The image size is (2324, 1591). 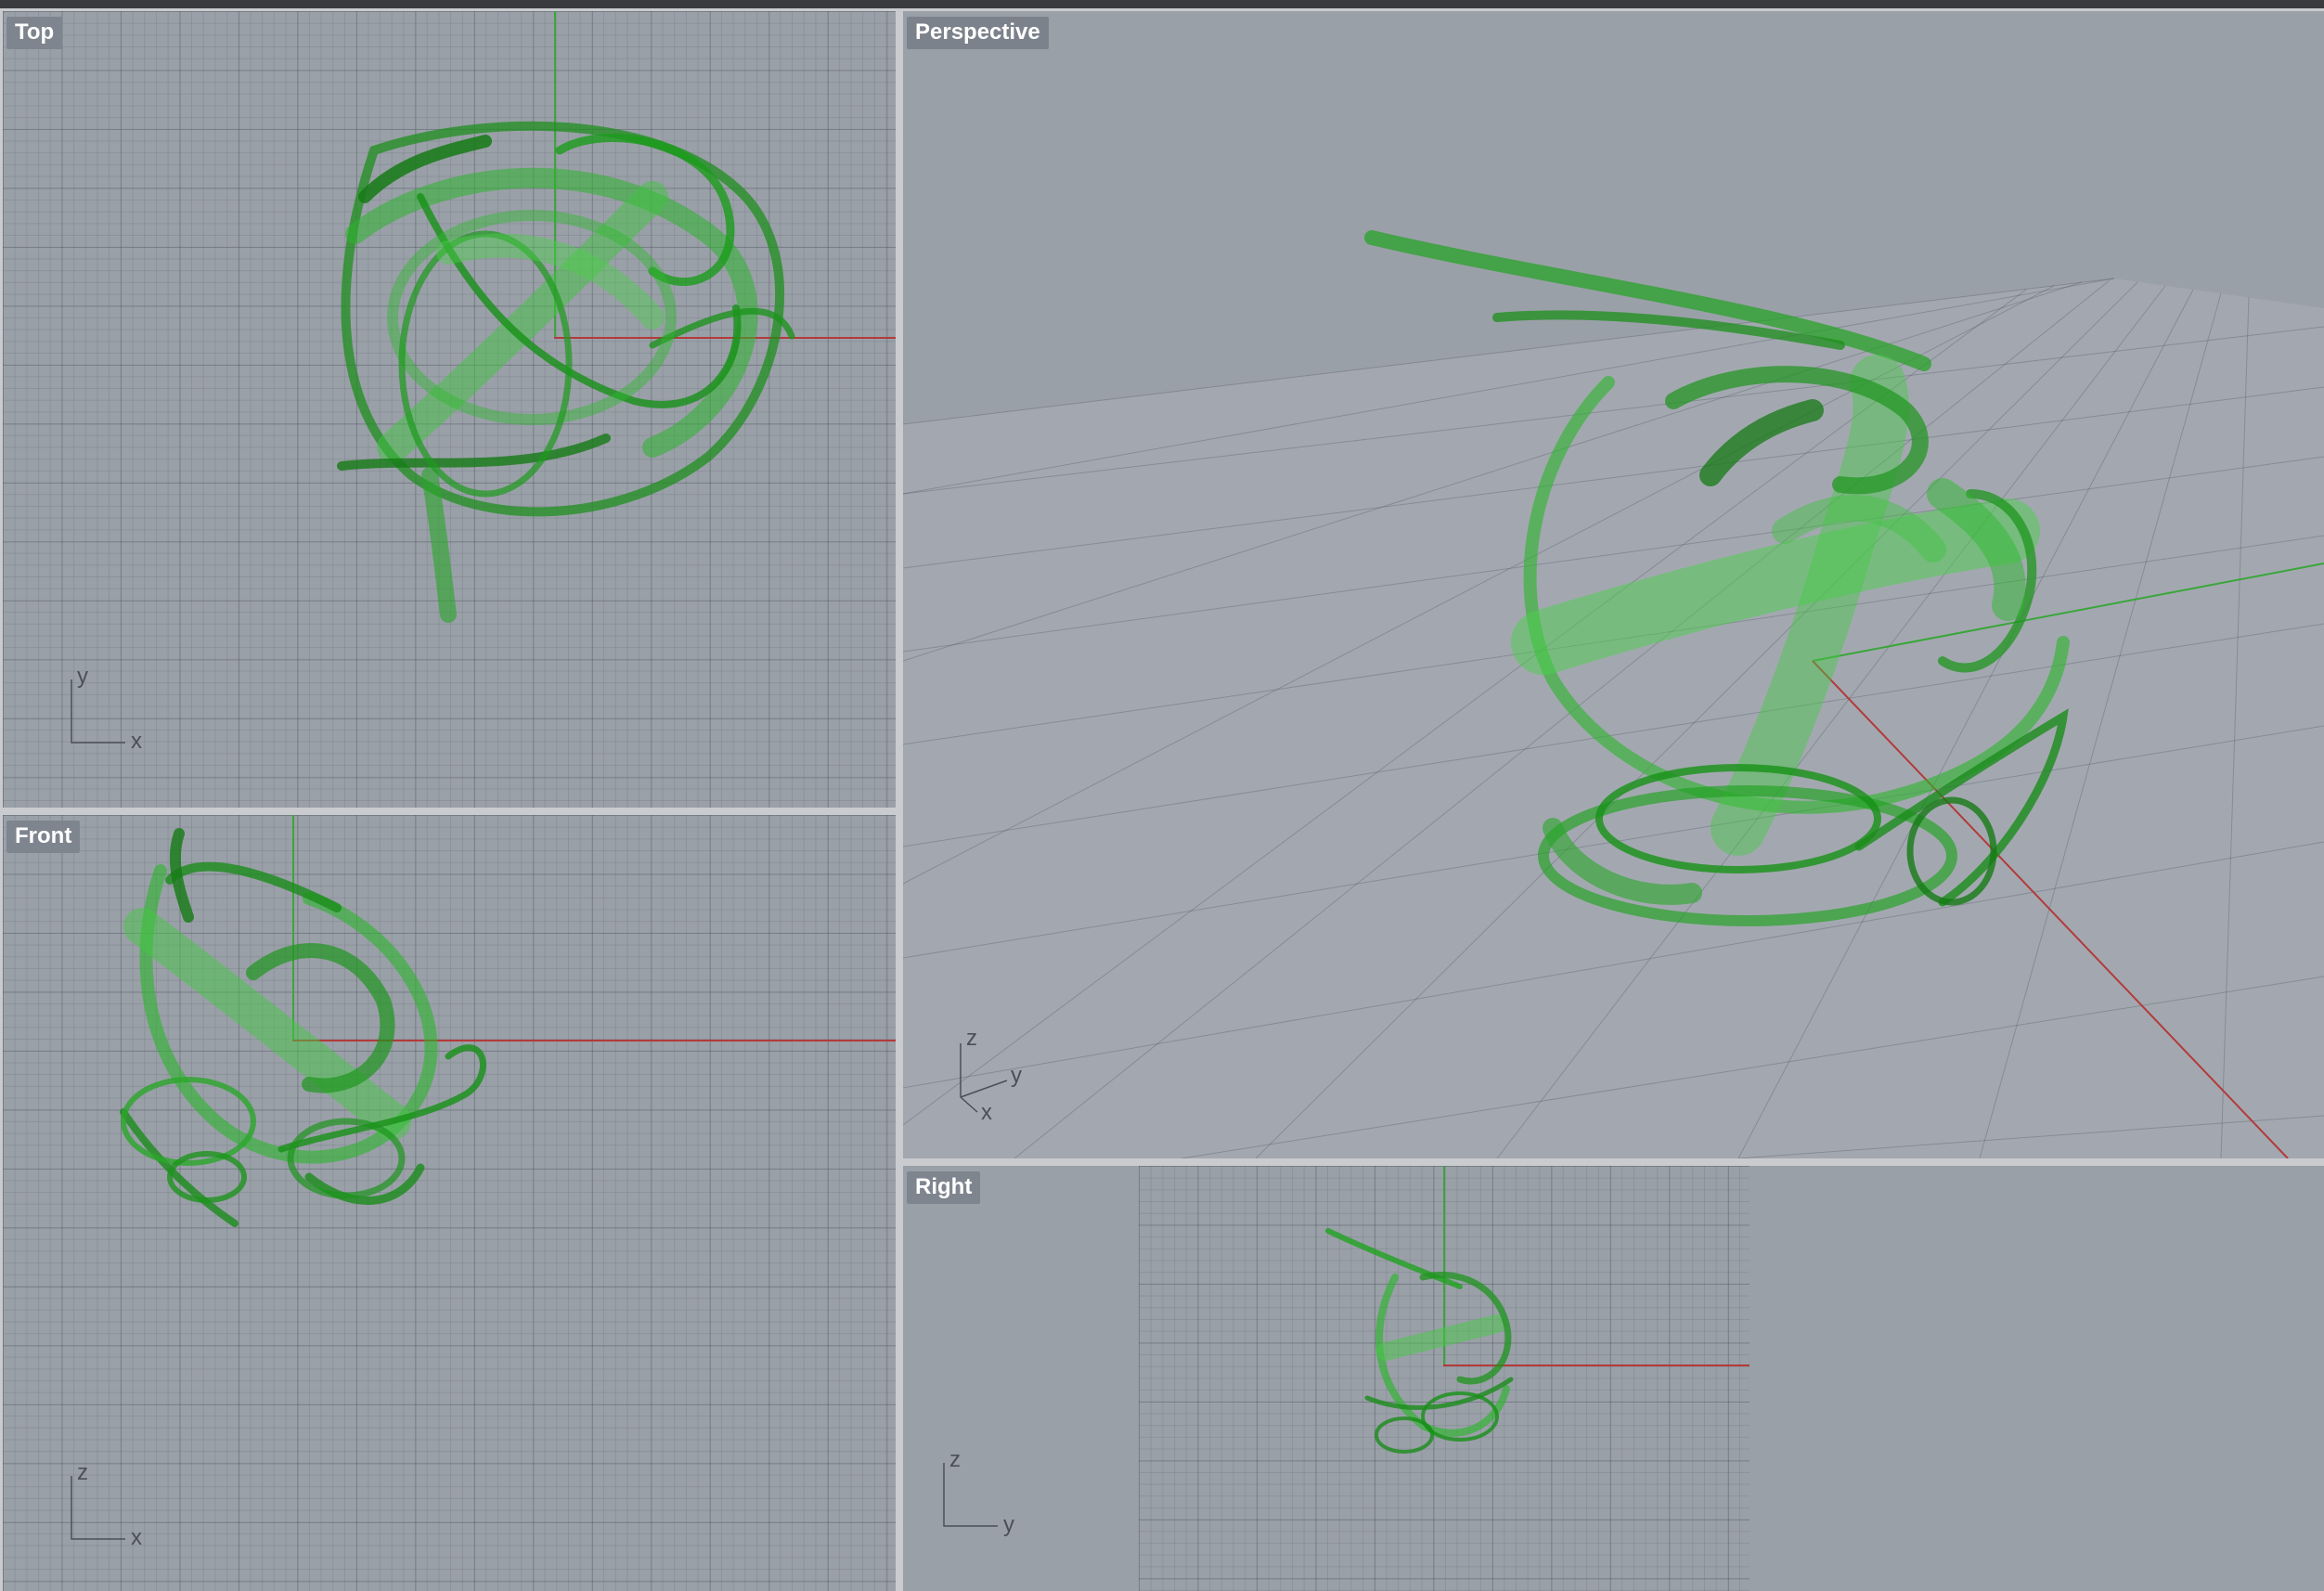 I want to click on axis-gizmo-front: z x, so click(x=107, y=1505).